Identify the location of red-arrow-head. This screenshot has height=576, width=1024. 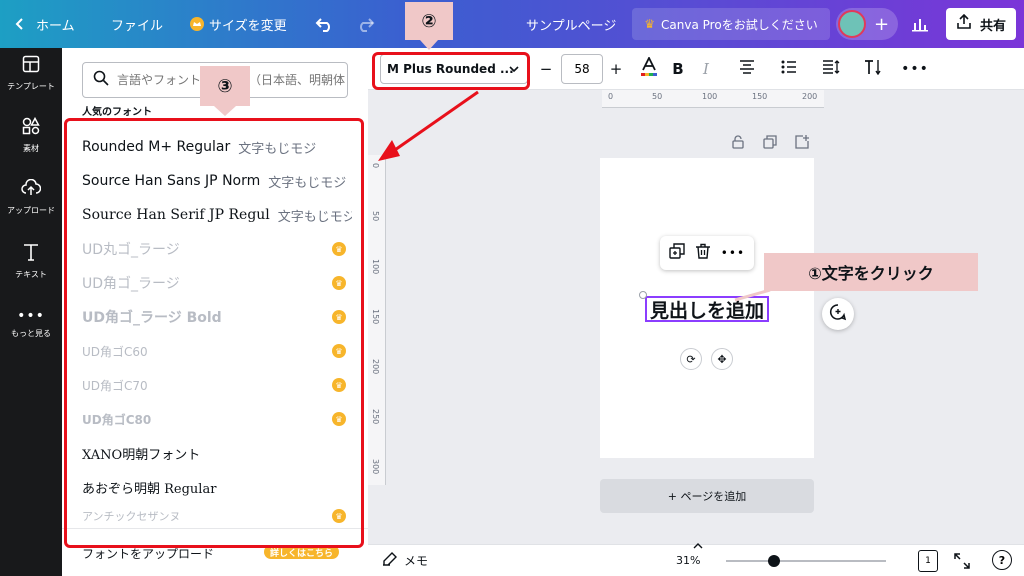
(389, 150).